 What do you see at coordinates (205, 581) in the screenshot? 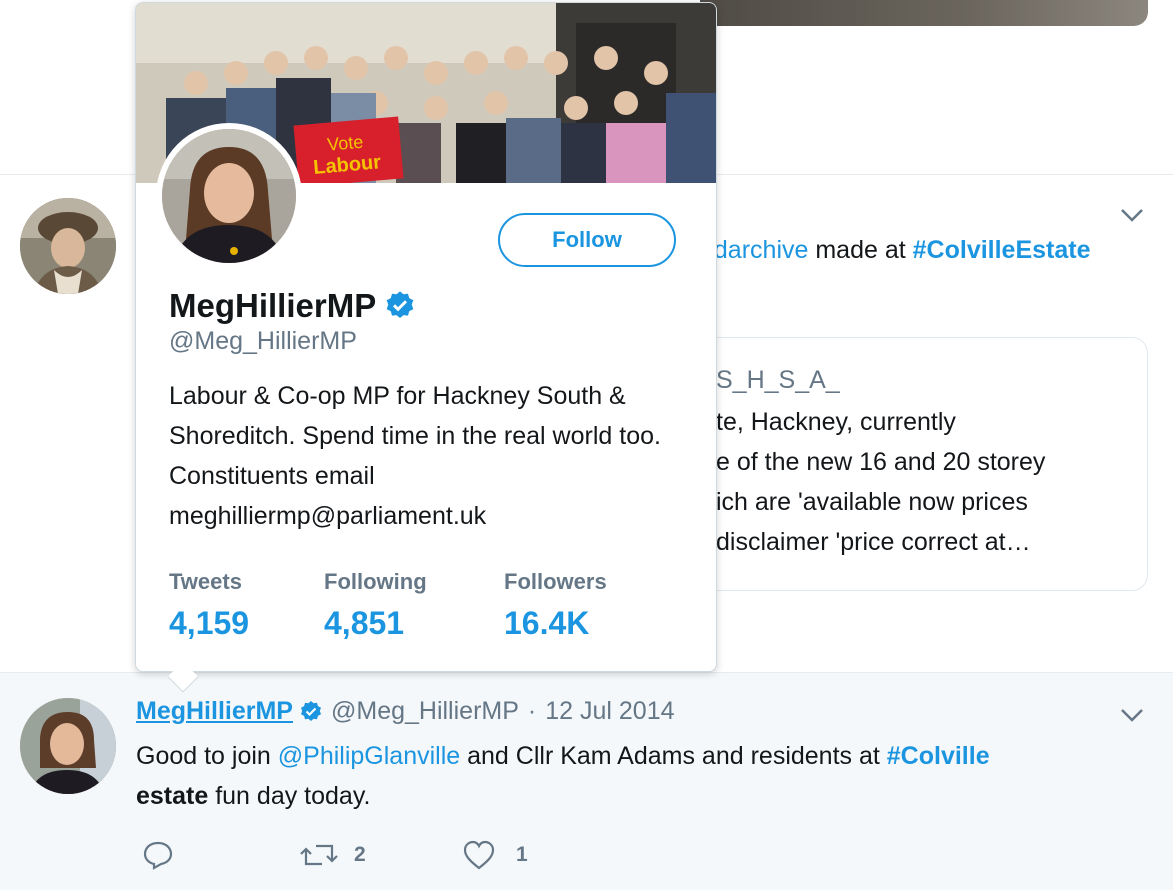
I see `stat-label: Tweets` at bounding box center [205, 581].